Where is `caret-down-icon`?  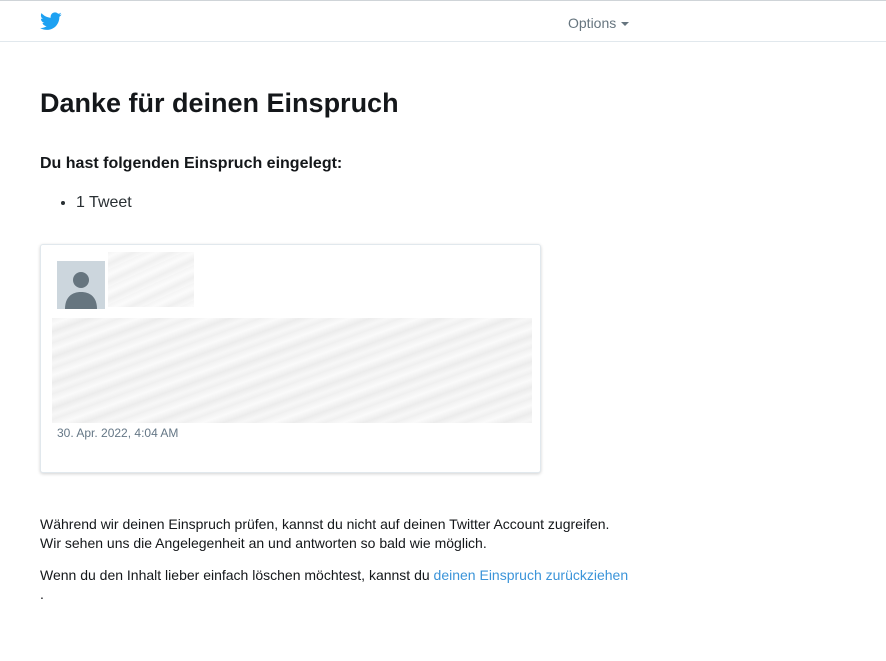
caret-down-icon is located at coordinates (625, 24).